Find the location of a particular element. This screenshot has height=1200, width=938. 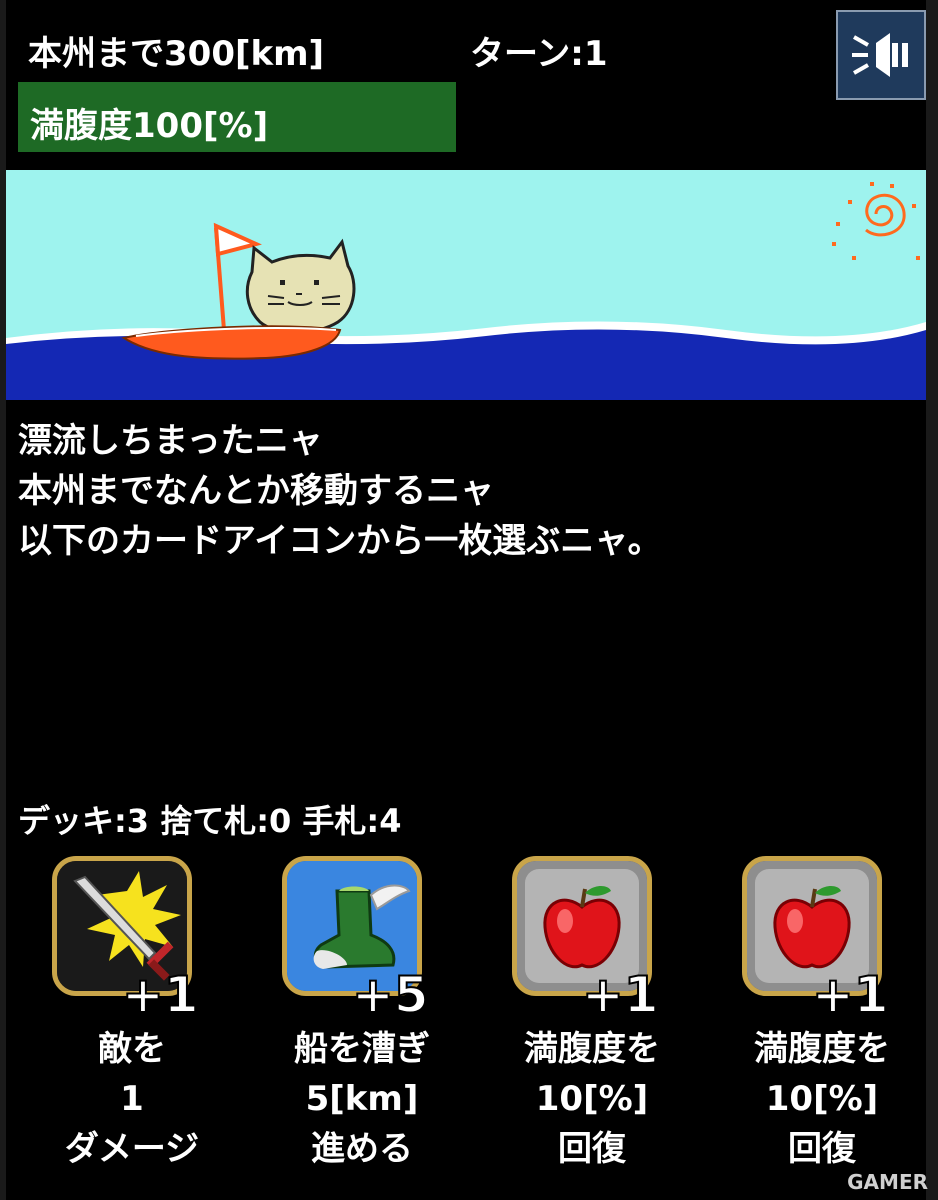

card-description: 船を漕ぎ 5[km] 進める is located at coordinates (362, 1099).